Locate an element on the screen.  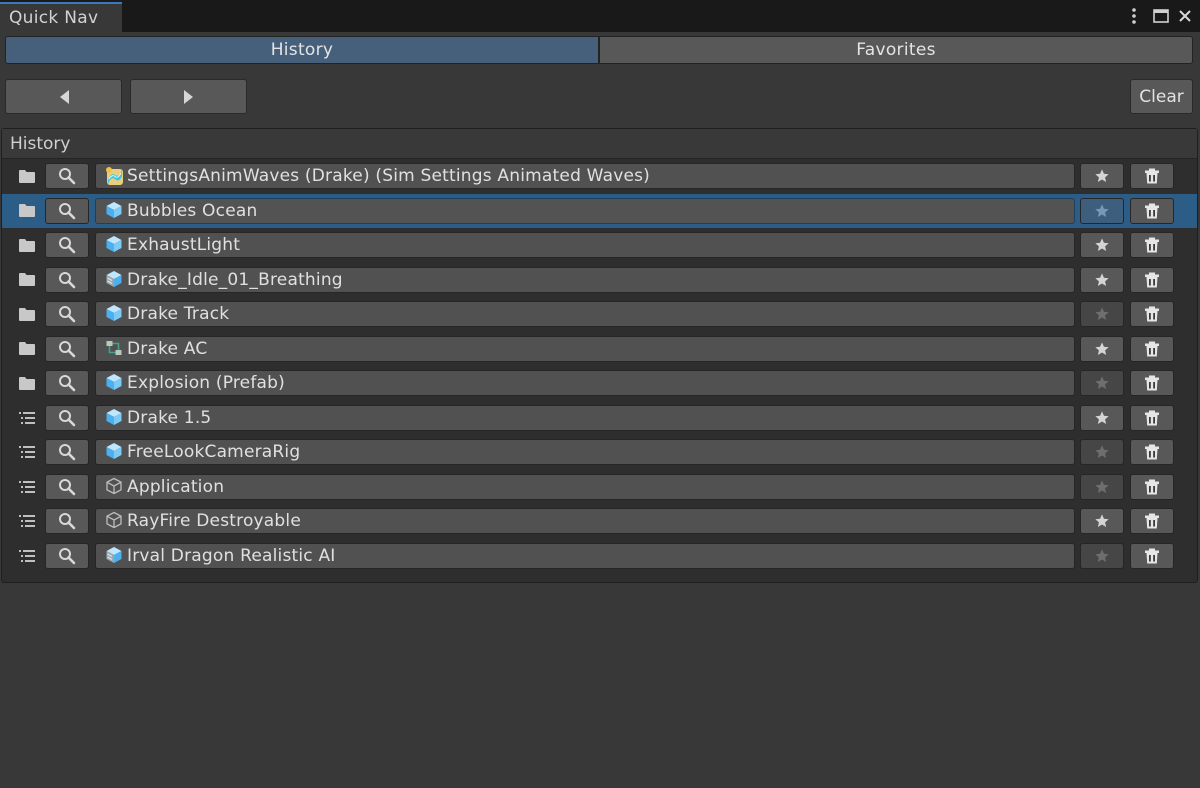
view-tabs: History Favorites is located at coordinates (599, 50).